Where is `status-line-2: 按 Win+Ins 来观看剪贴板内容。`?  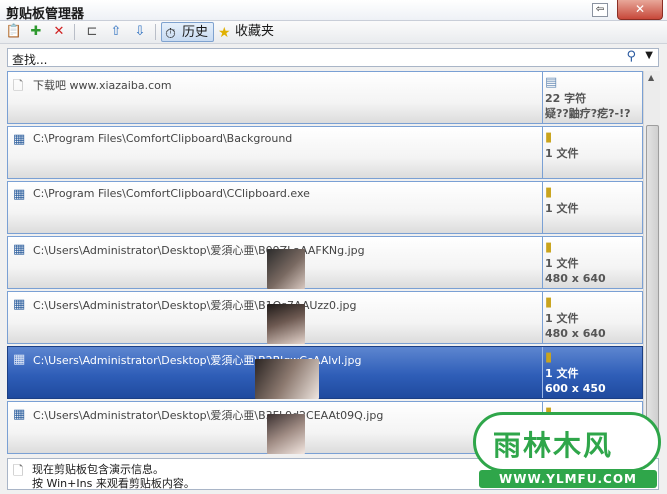
status-line-2: 按 Win+Ins 来观看剪贴板内容。 is located at coordinates (113, 483).